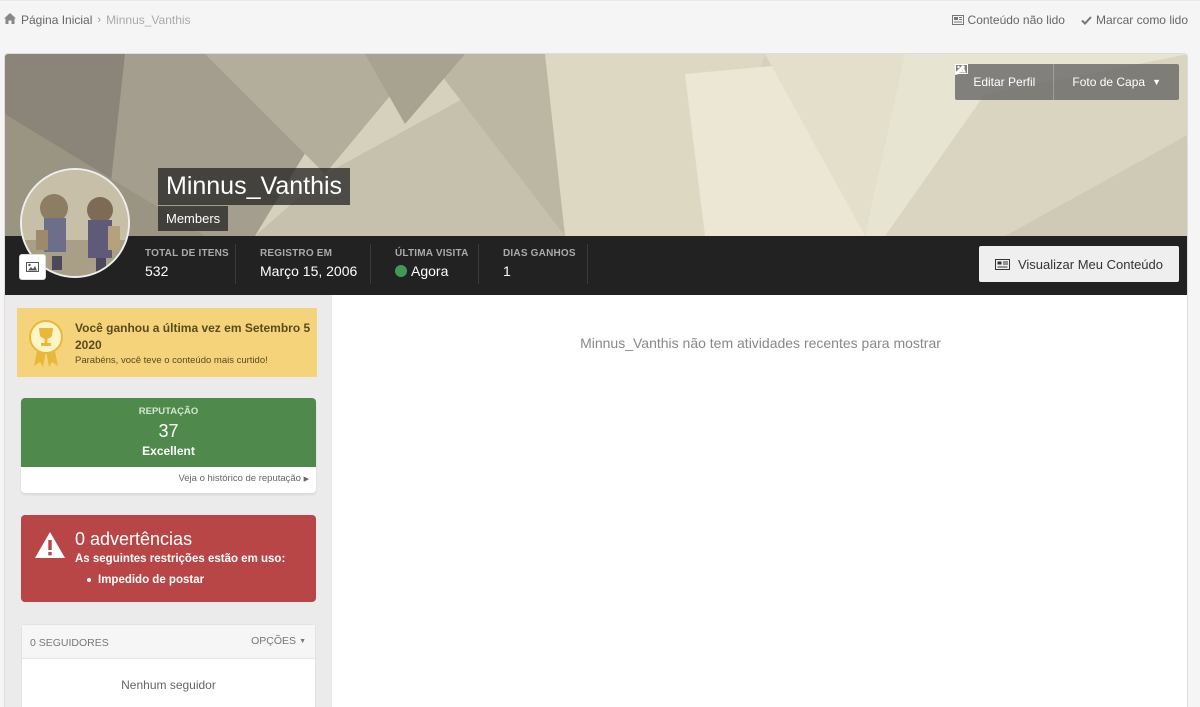 This screenshot has width=1200, height=707. I want to click on reputation-level: Excellent, so click(168, 451).